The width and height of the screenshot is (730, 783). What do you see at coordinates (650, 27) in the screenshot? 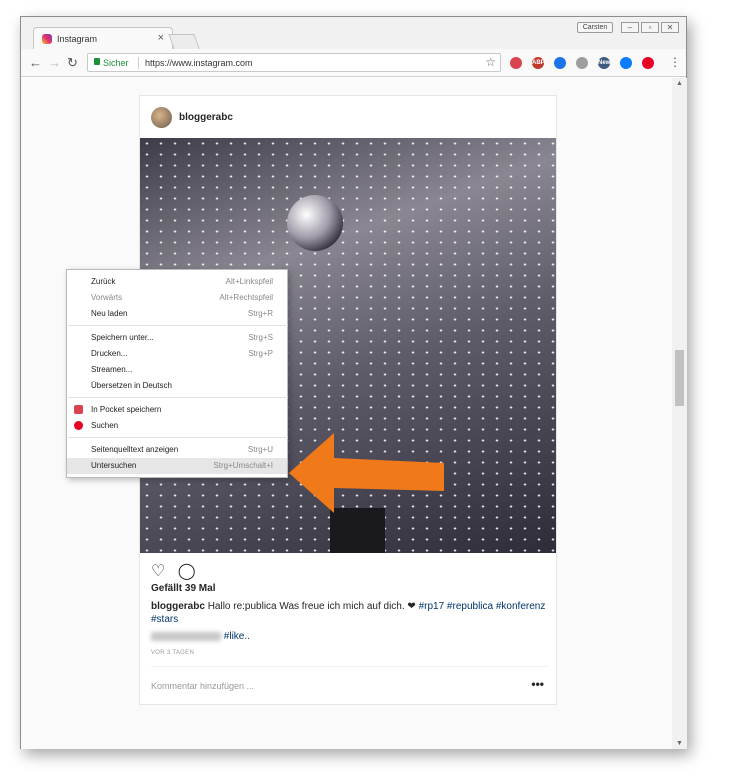
I see `restore-icon: ▫` at bounding box center [650, 27].